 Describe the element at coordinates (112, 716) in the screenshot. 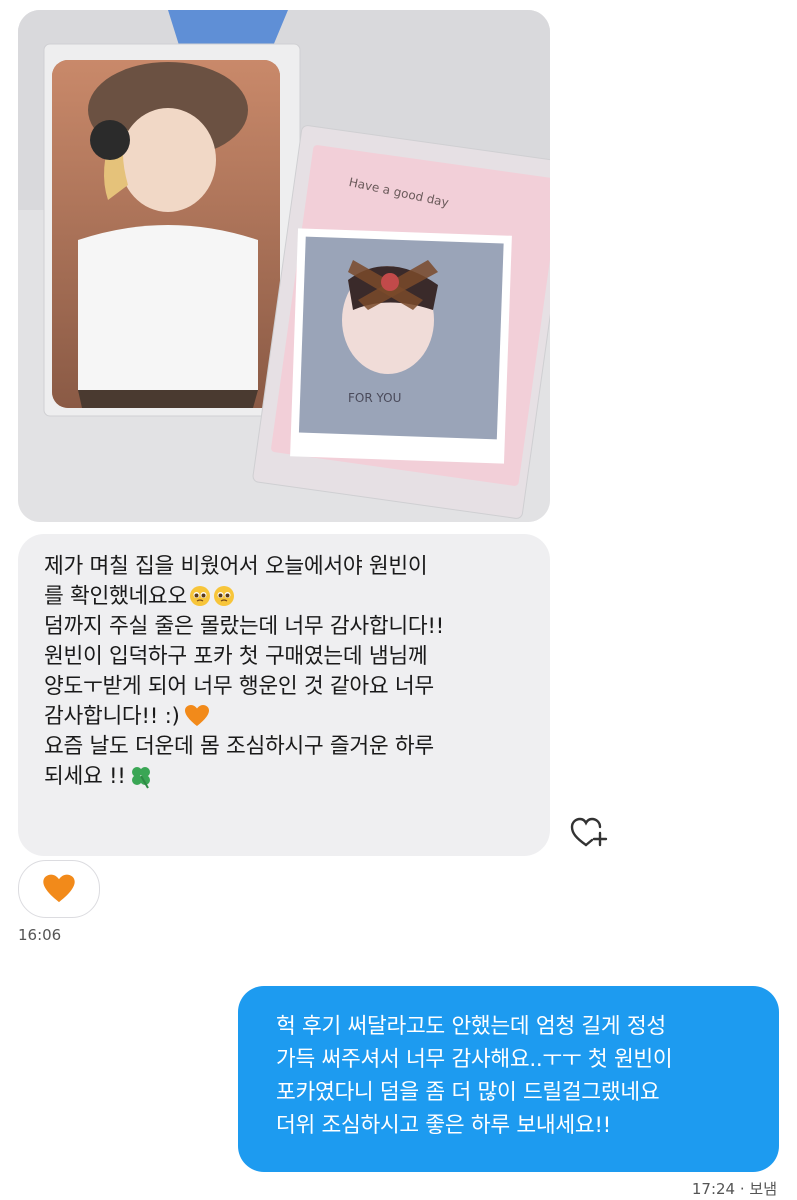

I see `message-line-text: 감사합니다!! :)` at that location.